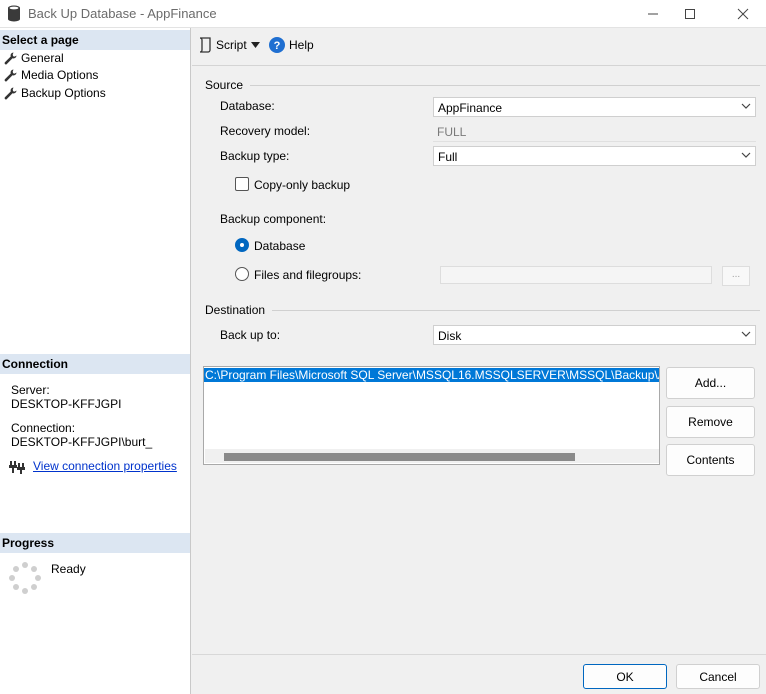  What do you see at coordinates (30, 390) in the screenshot?
I see `server-label: Server:` at bounding box center [30, 390].